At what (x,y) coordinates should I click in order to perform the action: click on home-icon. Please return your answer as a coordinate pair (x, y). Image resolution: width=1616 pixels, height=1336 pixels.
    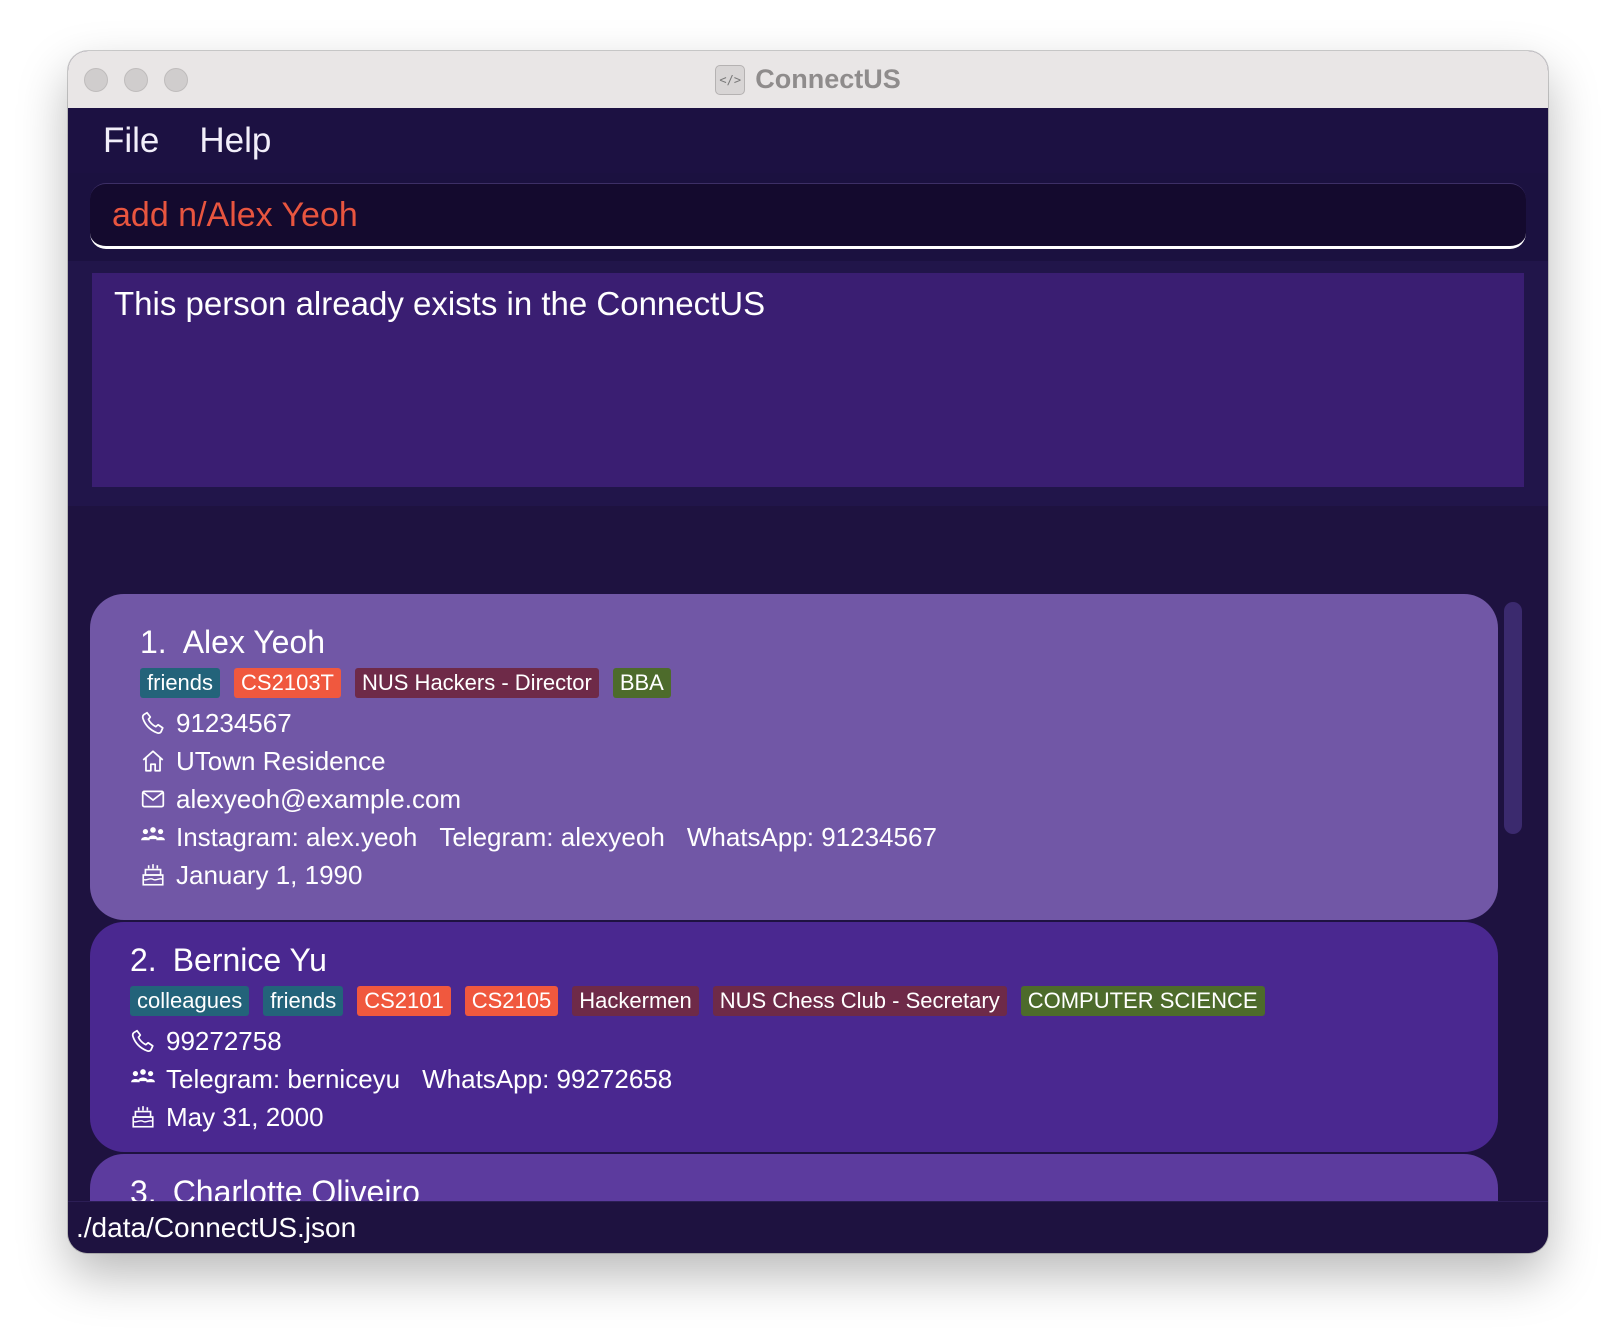
    Looking at the image, I should click on (153, 761).